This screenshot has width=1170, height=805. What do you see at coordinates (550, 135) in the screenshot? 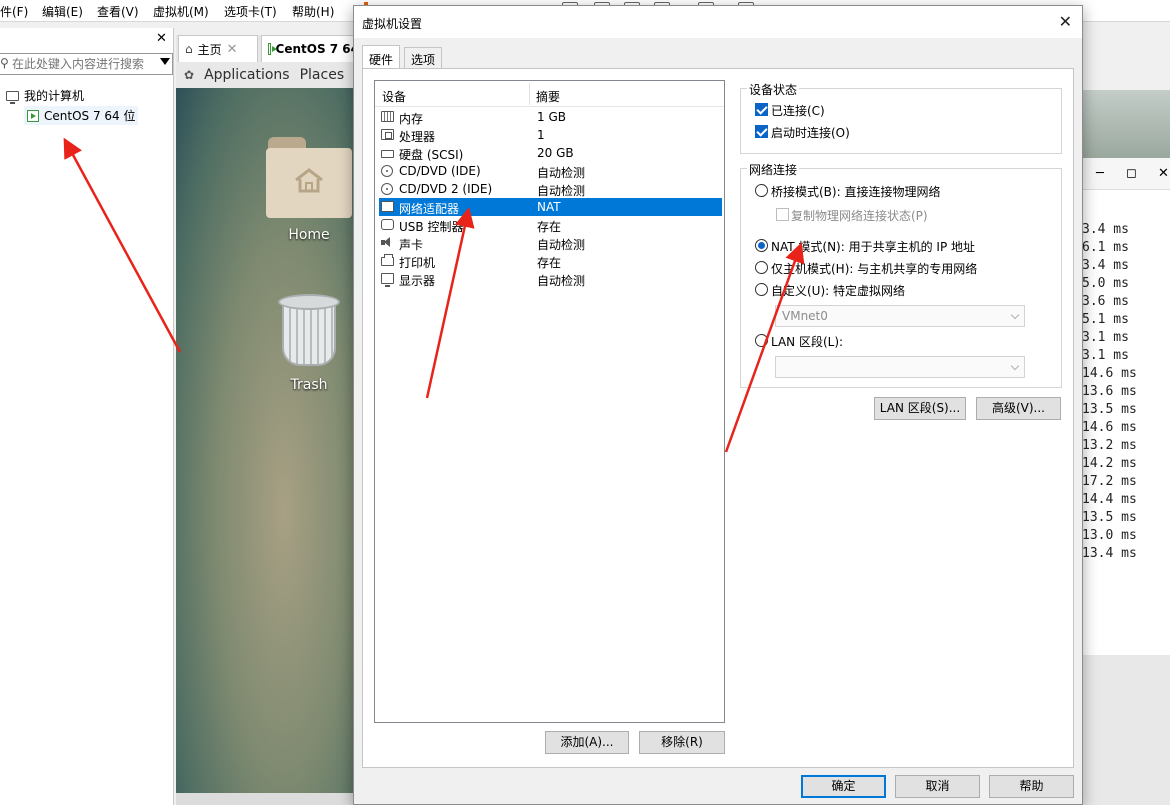
I see `device-row: 处理器 1` at bounding box center [550, 135].